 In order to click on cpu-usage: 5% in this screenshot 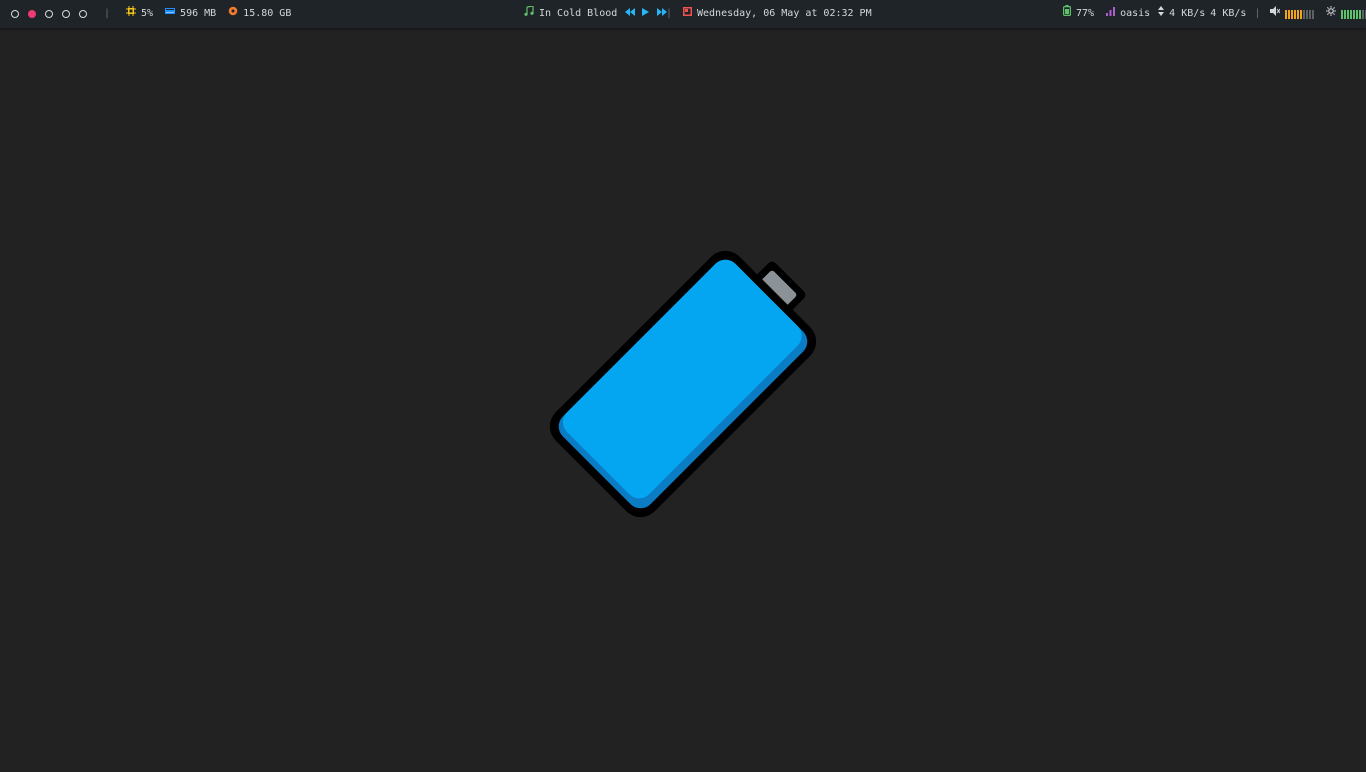, I will do `click(147, 13)`.